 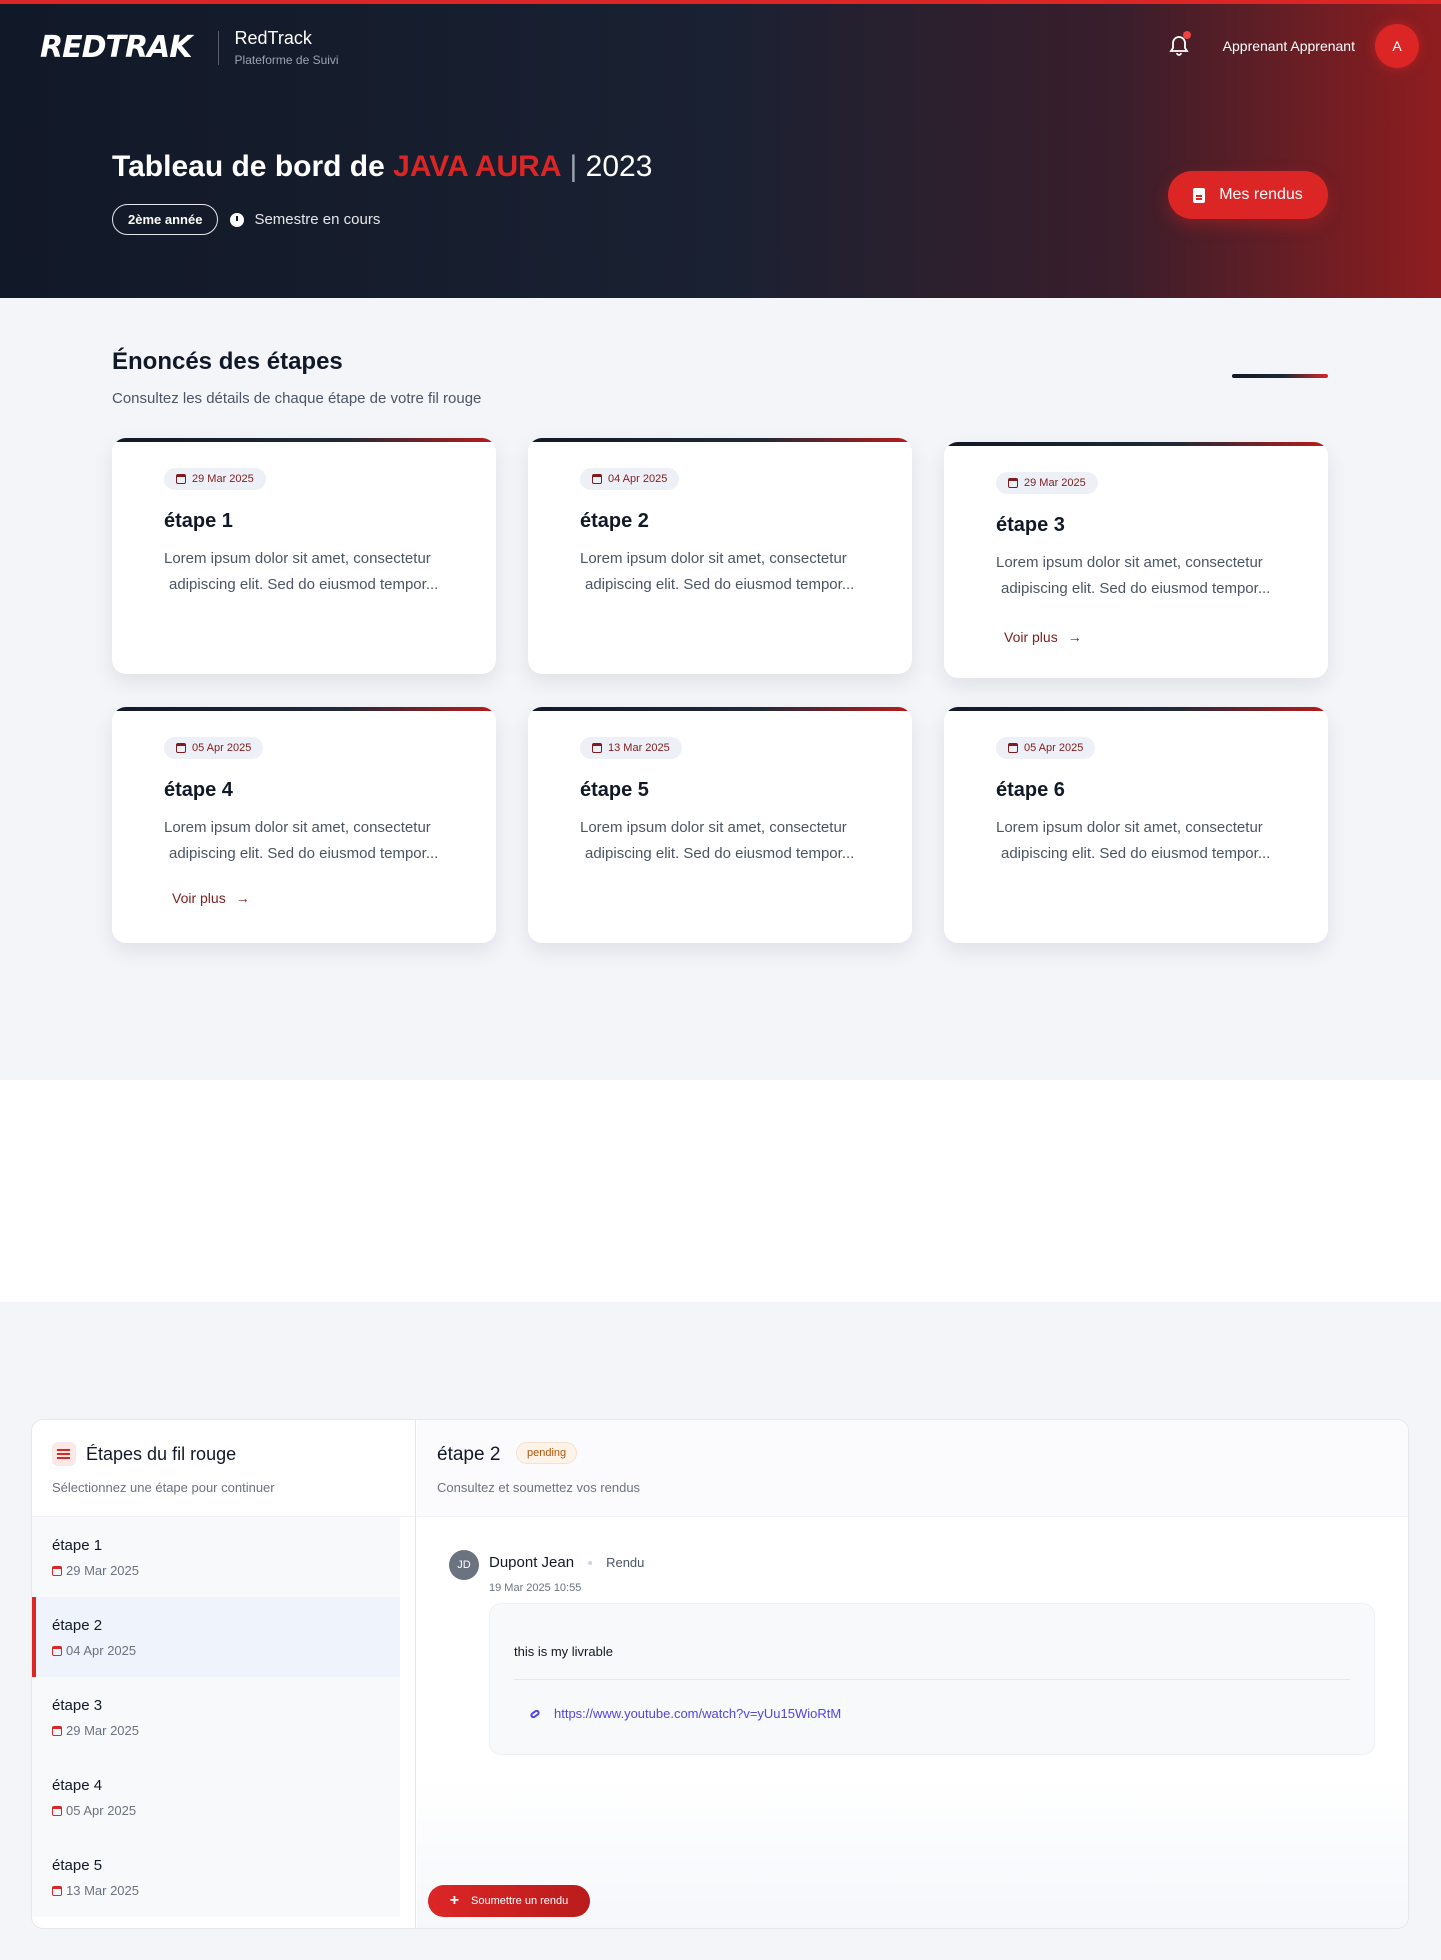 I want to click on date-badge: 04 Apr 2025, so click(x=630, y=479).